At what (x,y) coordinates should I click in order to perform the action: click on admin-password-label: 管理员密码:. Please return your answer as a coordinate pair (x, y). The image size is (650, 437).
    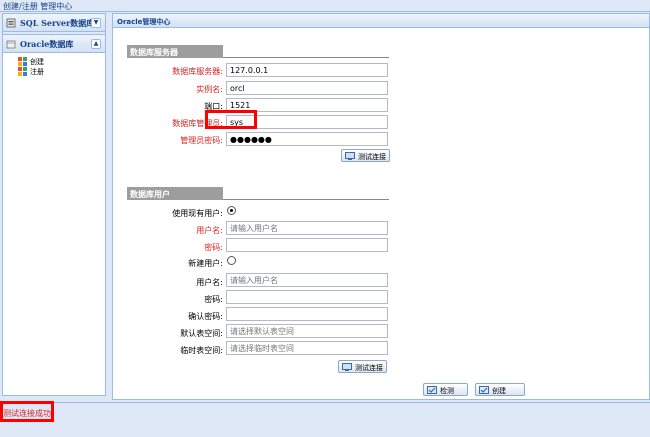
    Looking at the image, I should click on (201, 140).